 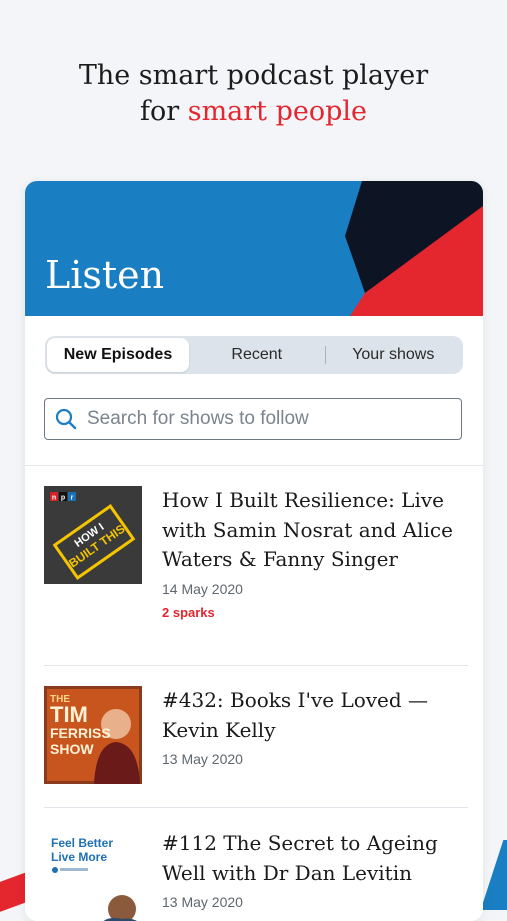 What do you see at coordinates (80, 733) in the screenshot?
I see `art-text-ferriss: FERRISS` at bounding box center [80, 733].